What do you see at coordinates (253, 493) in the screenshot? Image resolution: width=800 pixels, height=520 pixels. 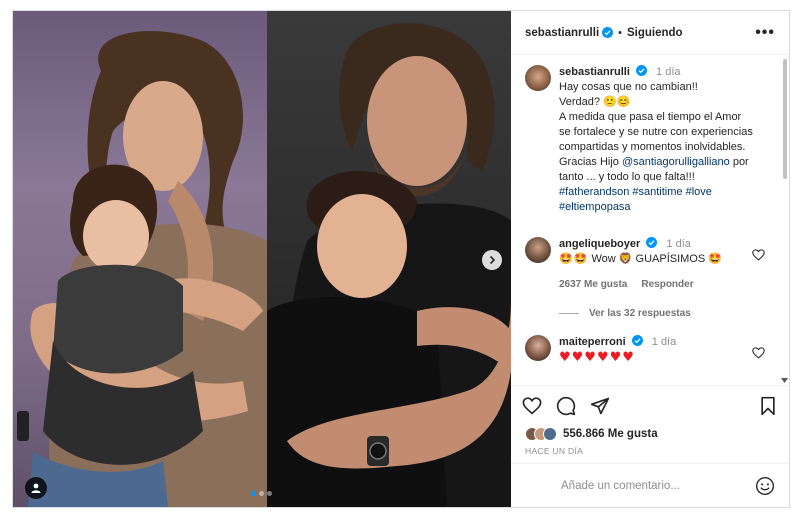 I see `carousel-dot-active` at bounding box center [253, 493].